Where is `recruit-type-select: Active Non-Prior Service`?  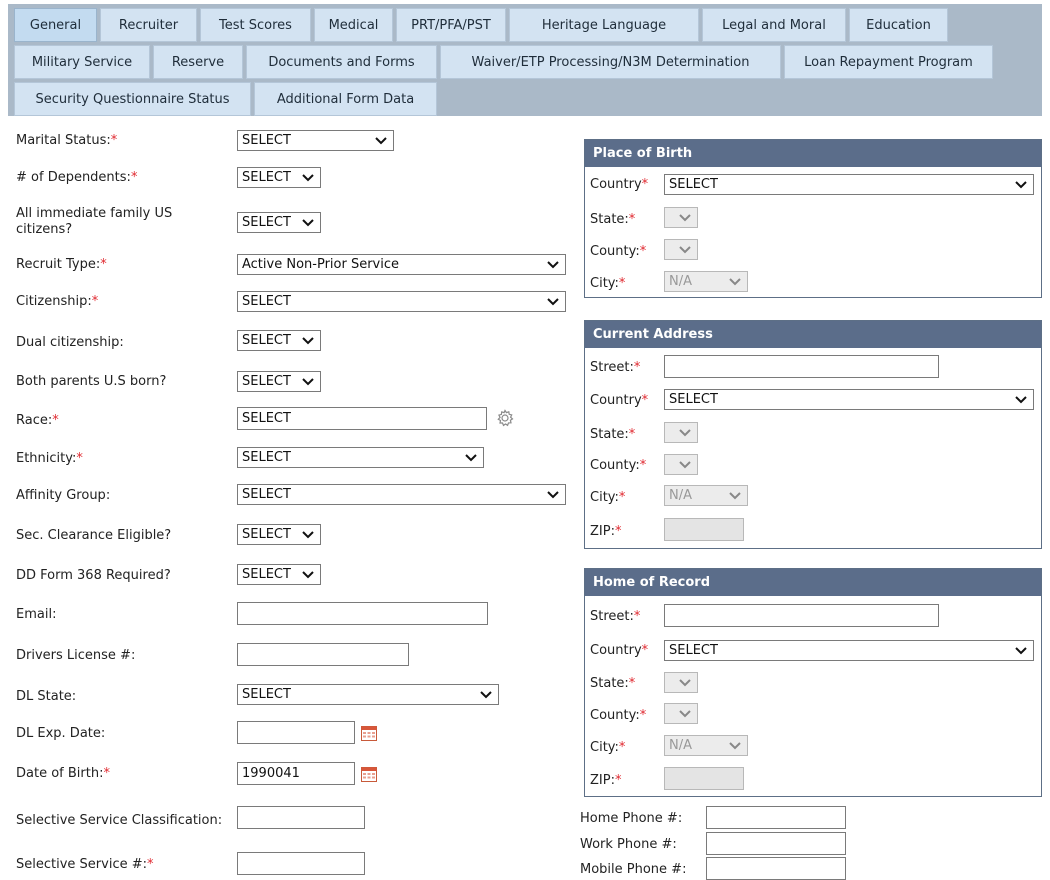
recruit-type-select: Active Non-Prior Service is located at coordinates (401, 264).